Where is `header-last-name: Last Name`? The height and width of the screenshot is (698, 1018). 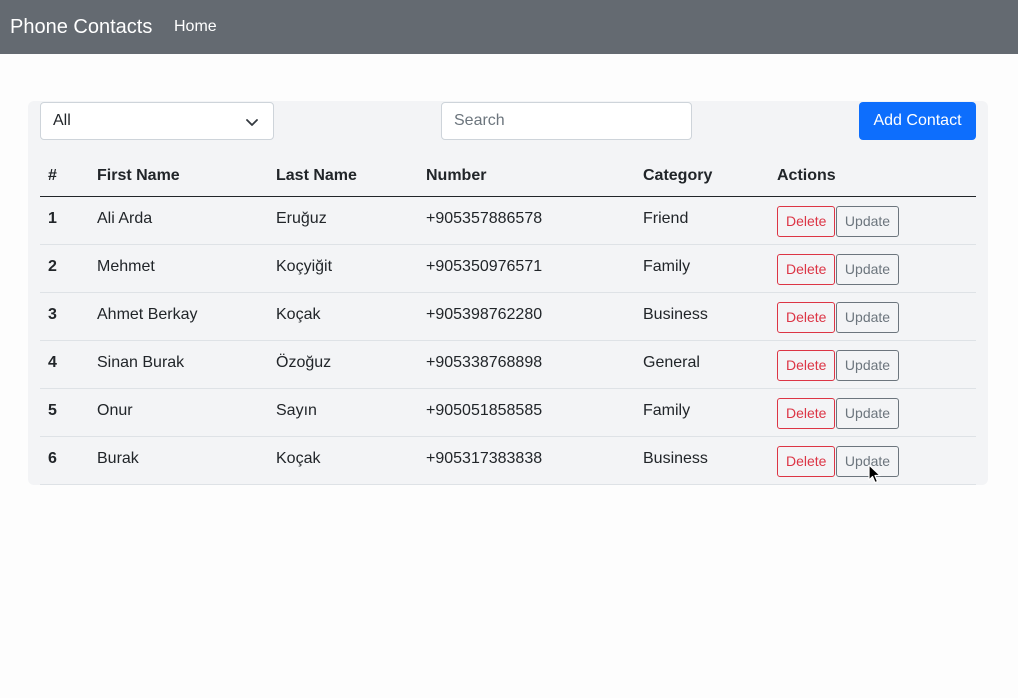 header-last-name: Last Name is located at coordinates (343, 176).